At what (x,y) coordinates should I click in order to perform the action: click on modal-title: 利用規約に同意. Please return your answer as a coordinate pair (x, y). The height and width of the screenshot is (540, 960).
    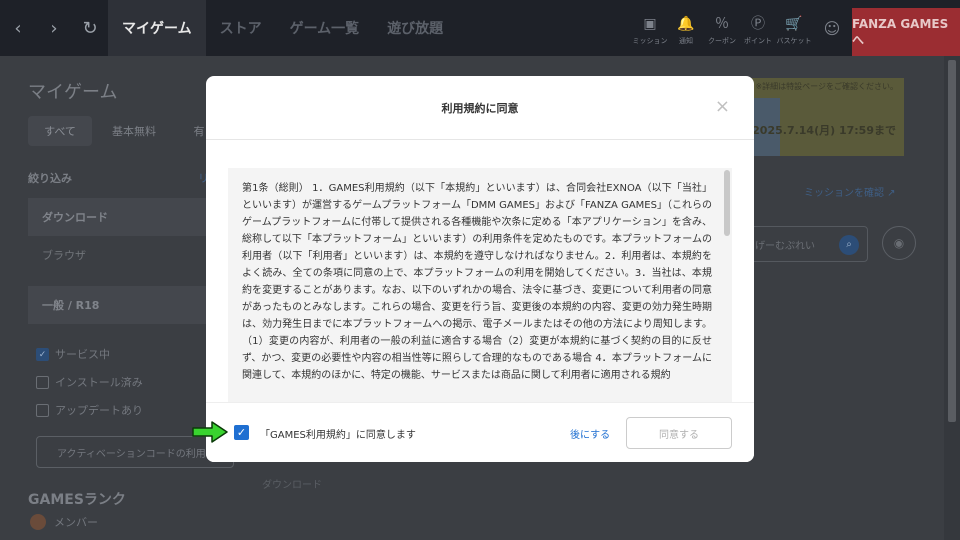
    Looking at the image, I should click on (480, 108).